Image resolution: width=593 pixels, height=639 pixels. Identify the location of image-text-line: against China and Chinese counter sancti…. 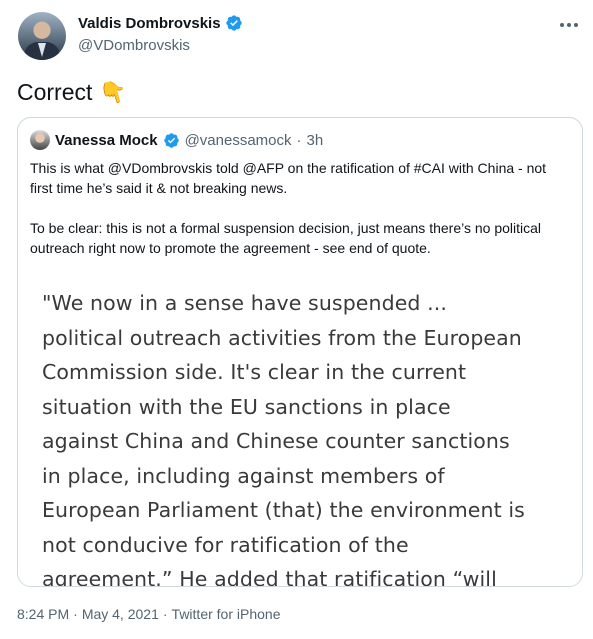
(276, 441).